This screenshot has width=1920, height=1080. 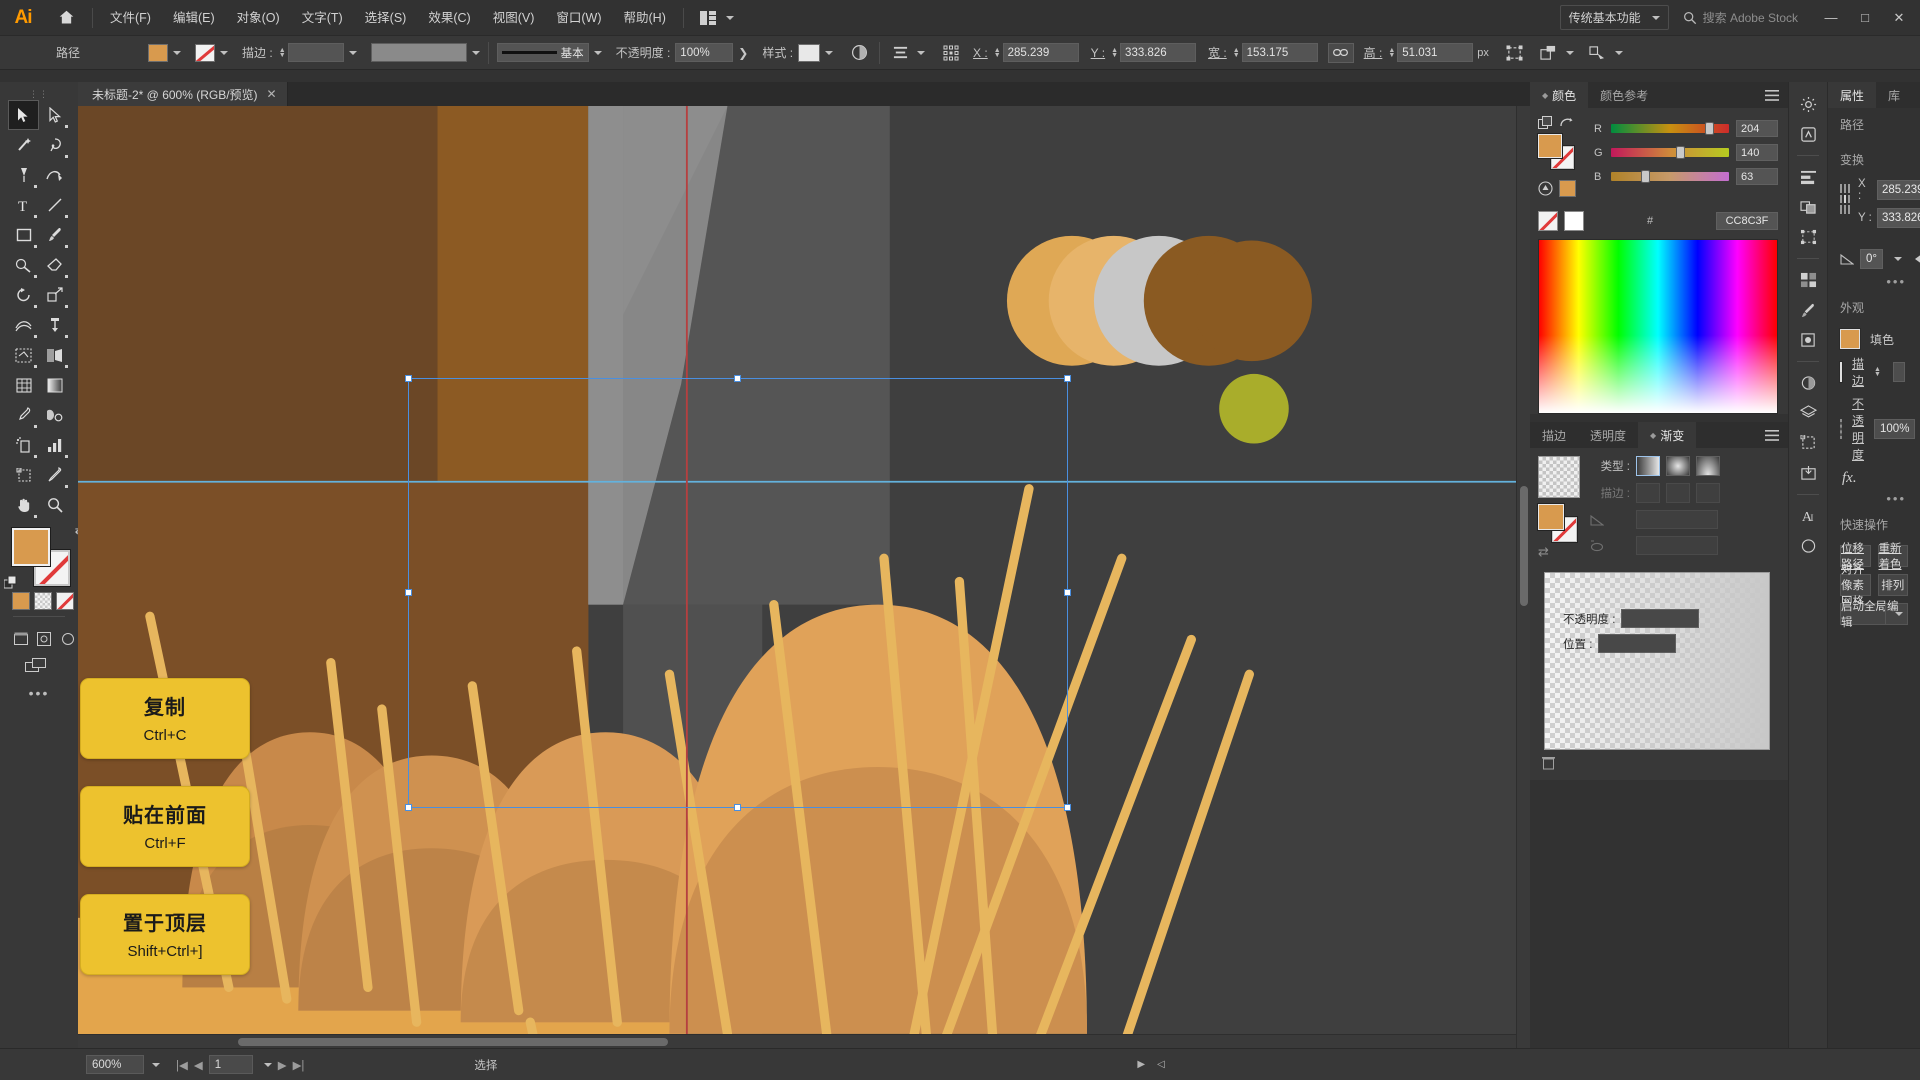 I want to click on menu-file: 文件(F), so click(x=130, y=18).